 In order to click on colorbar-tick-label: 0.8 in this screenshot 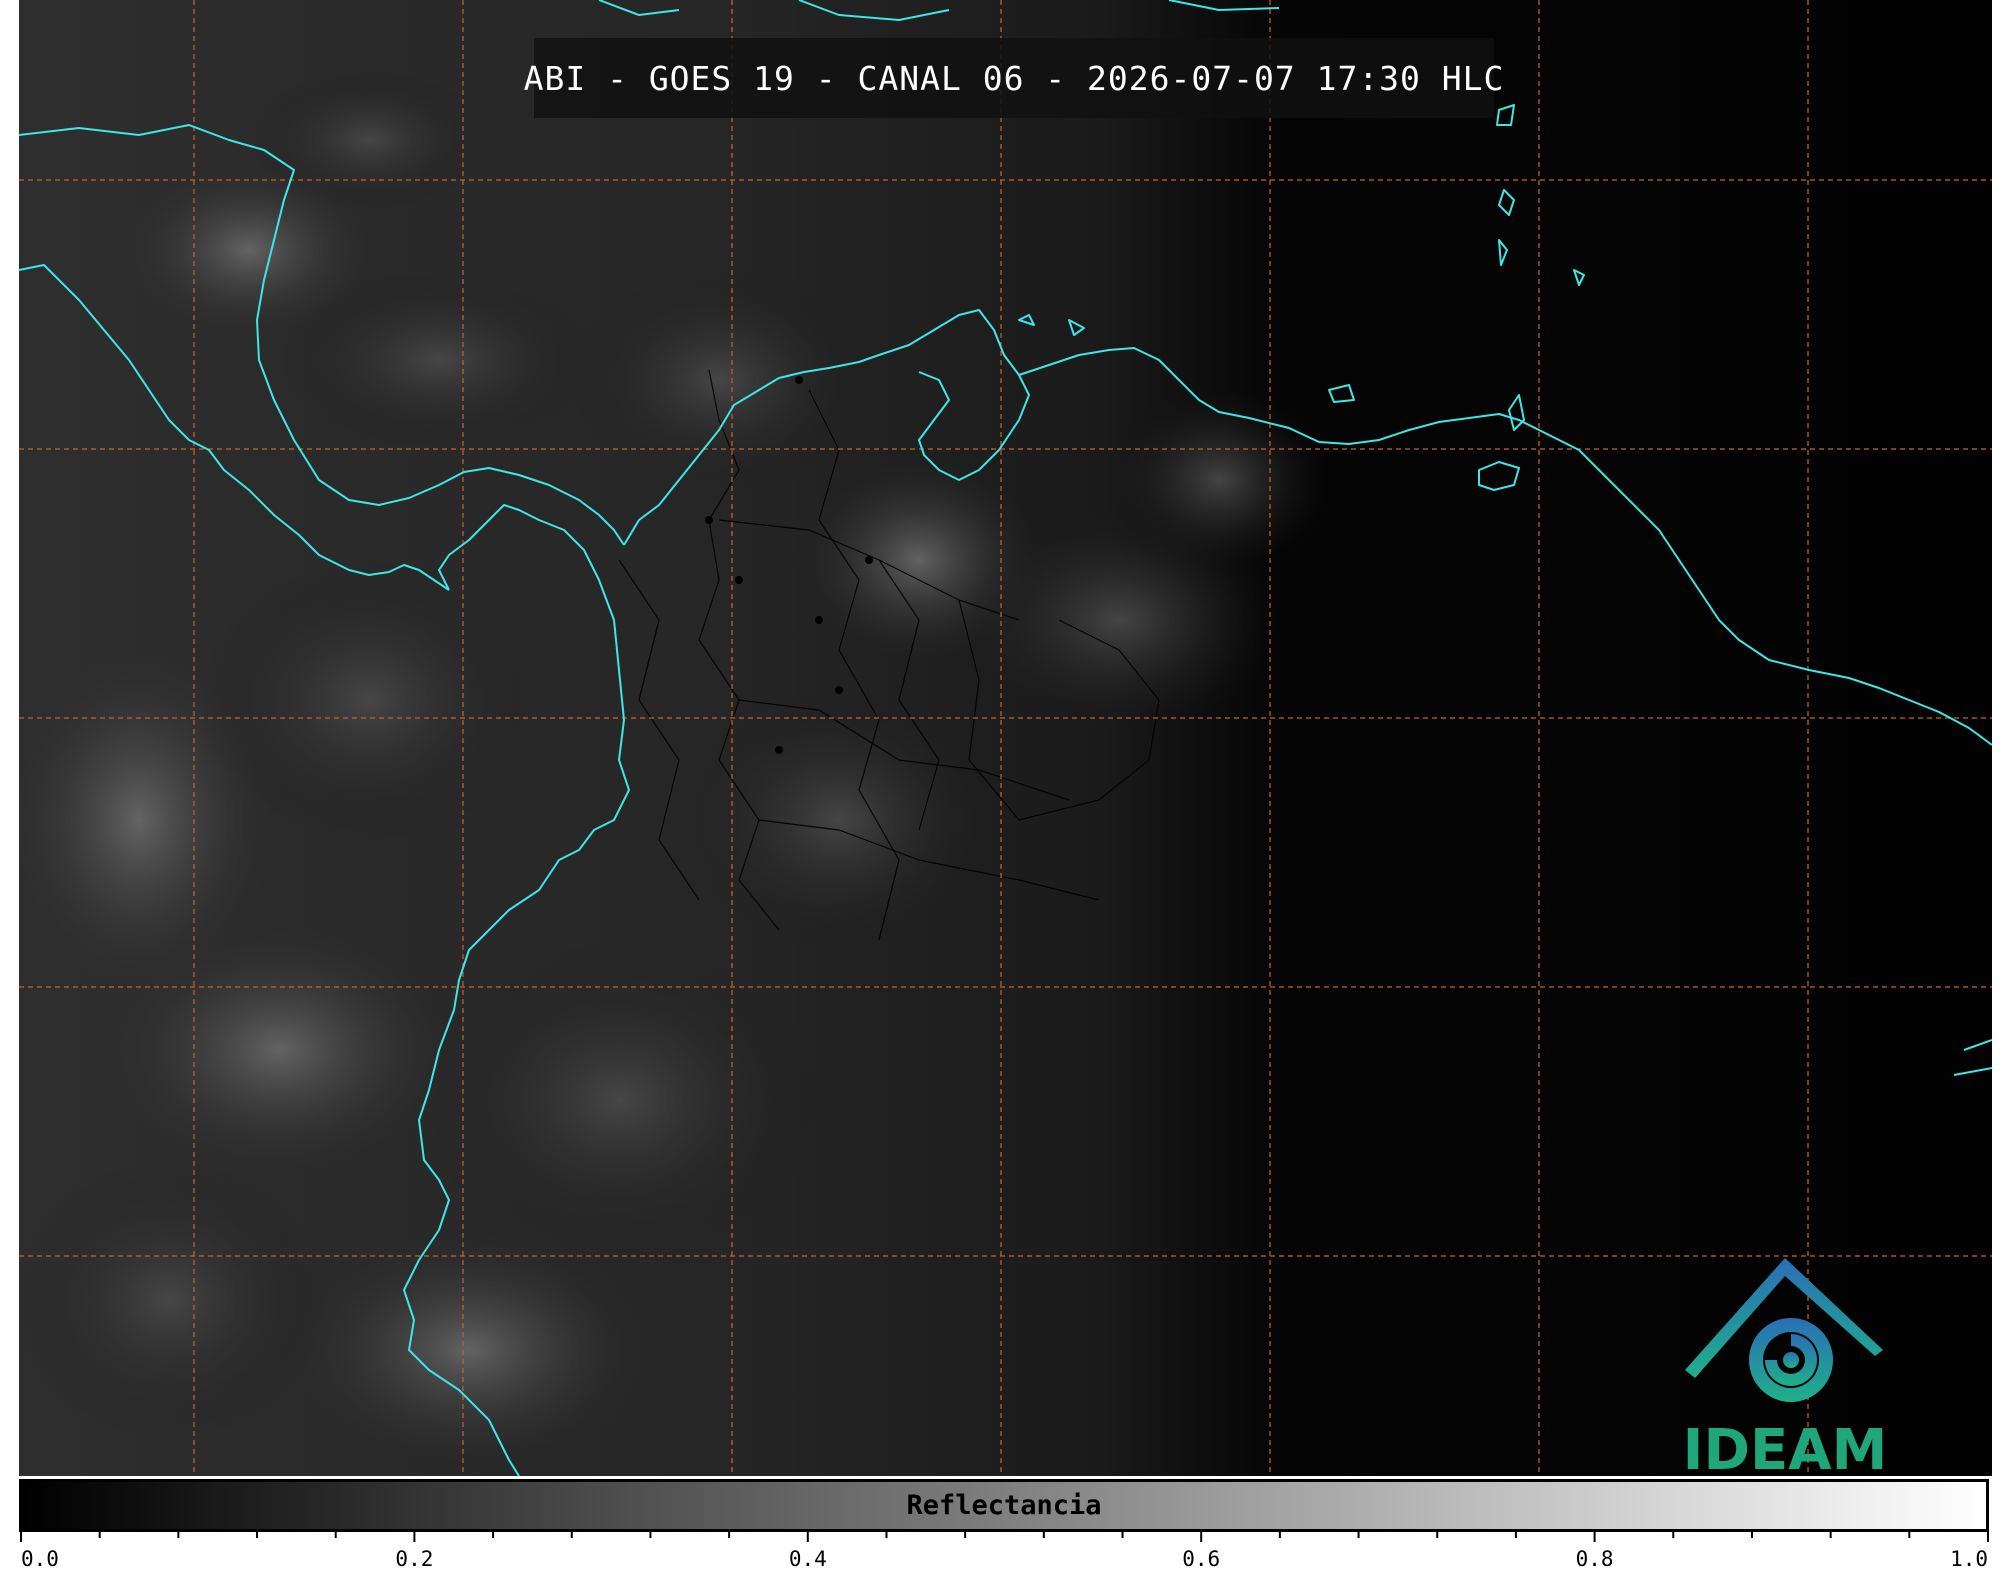, I will do `click(1595, 1559)`.